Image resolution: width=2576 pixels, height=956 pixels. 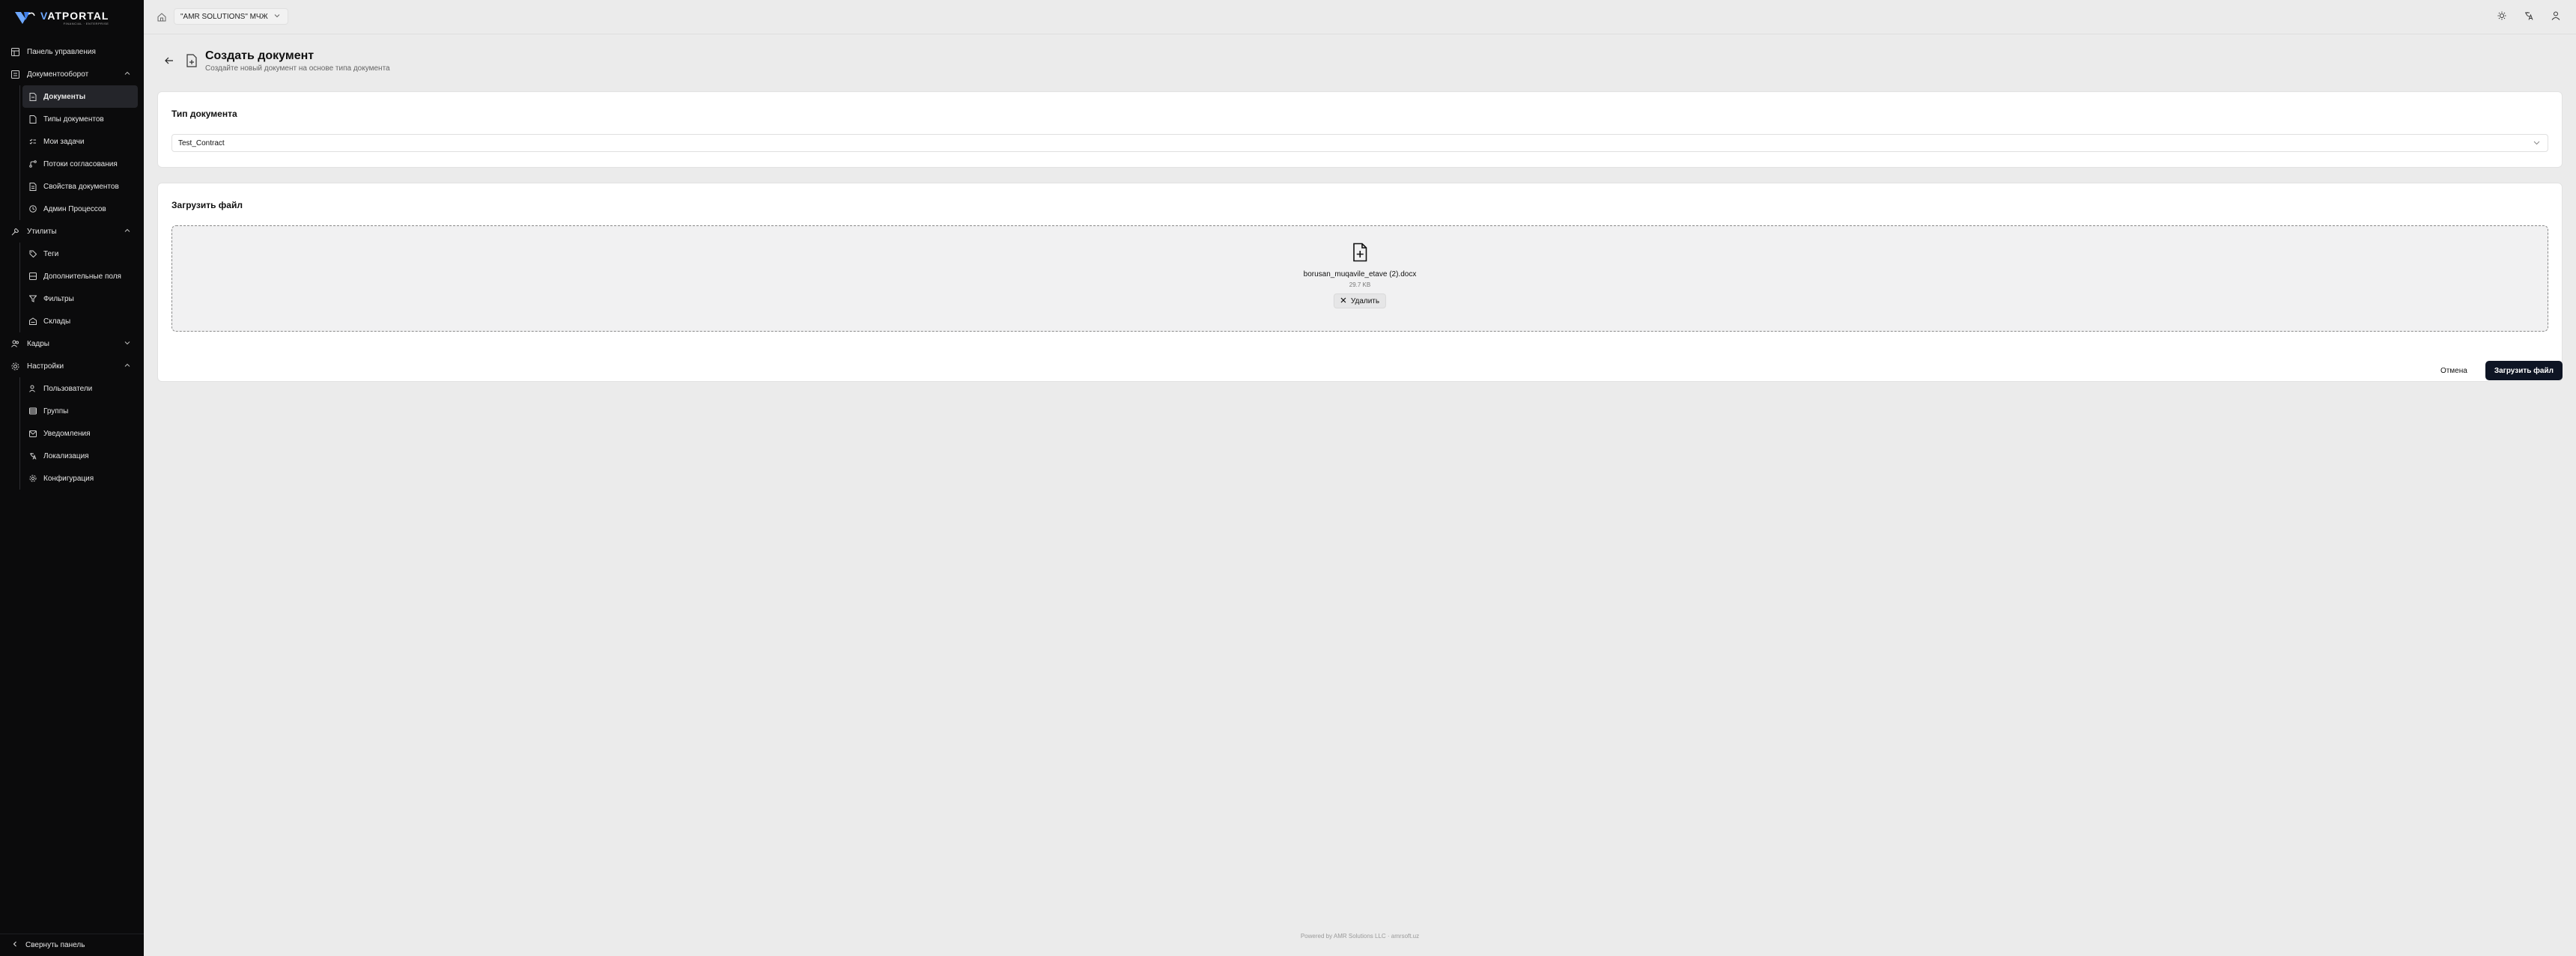 I want to click on mail-icon, so click(x=32, y=433).